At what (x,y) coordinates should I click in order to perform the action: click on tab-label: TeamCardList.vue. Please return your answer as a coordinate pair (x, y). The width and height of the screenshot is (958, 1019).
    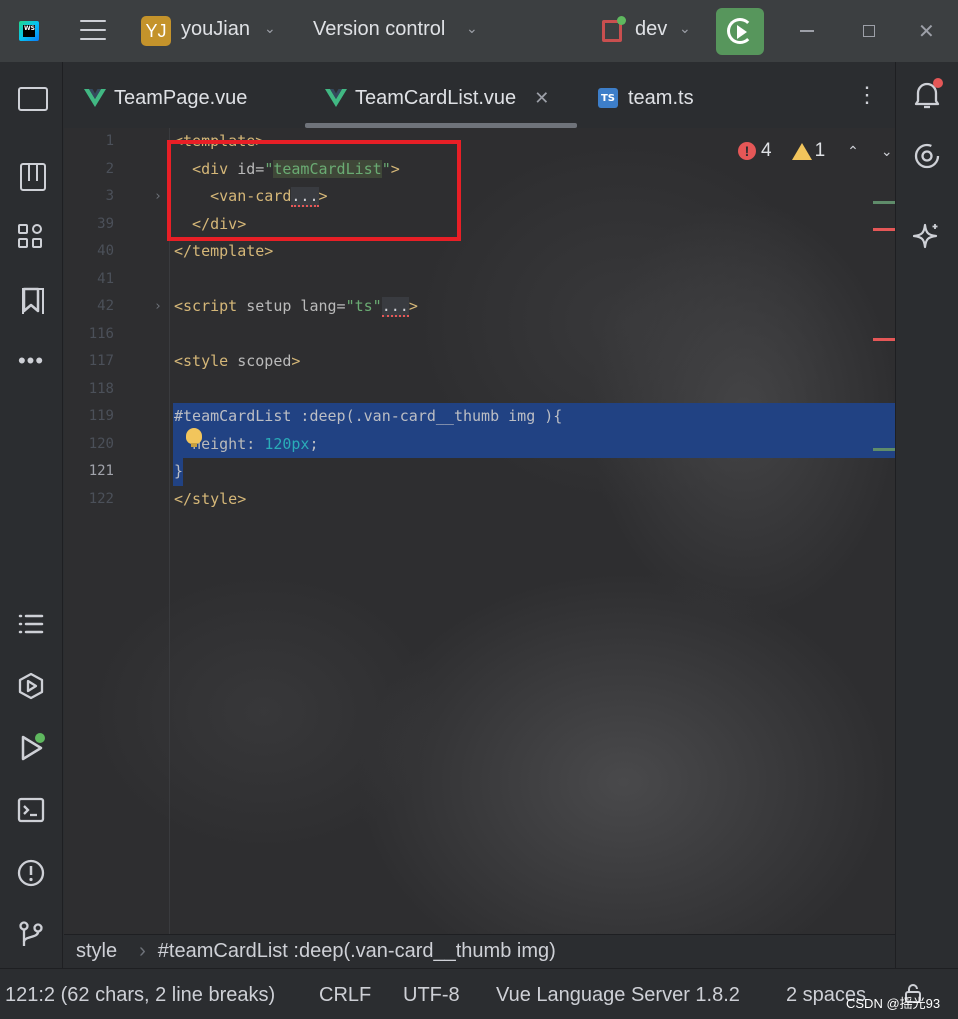
    Looking at the image, I should click on (436, 97).